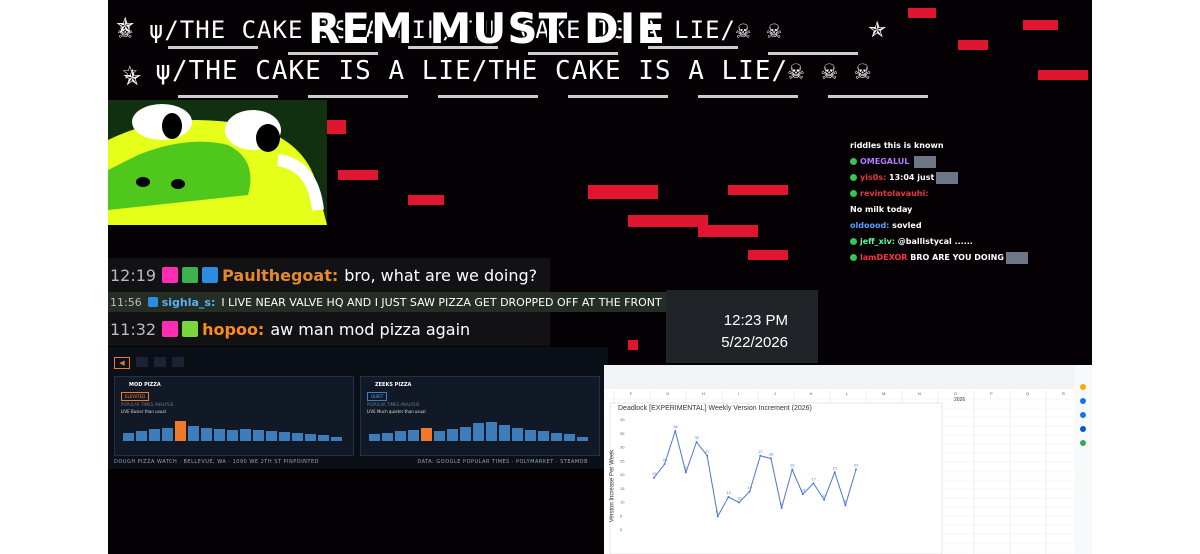  Describe the element at coordinates (754, 342) in the screenshot. I see `clock-date: 5/22/2026` at that location.